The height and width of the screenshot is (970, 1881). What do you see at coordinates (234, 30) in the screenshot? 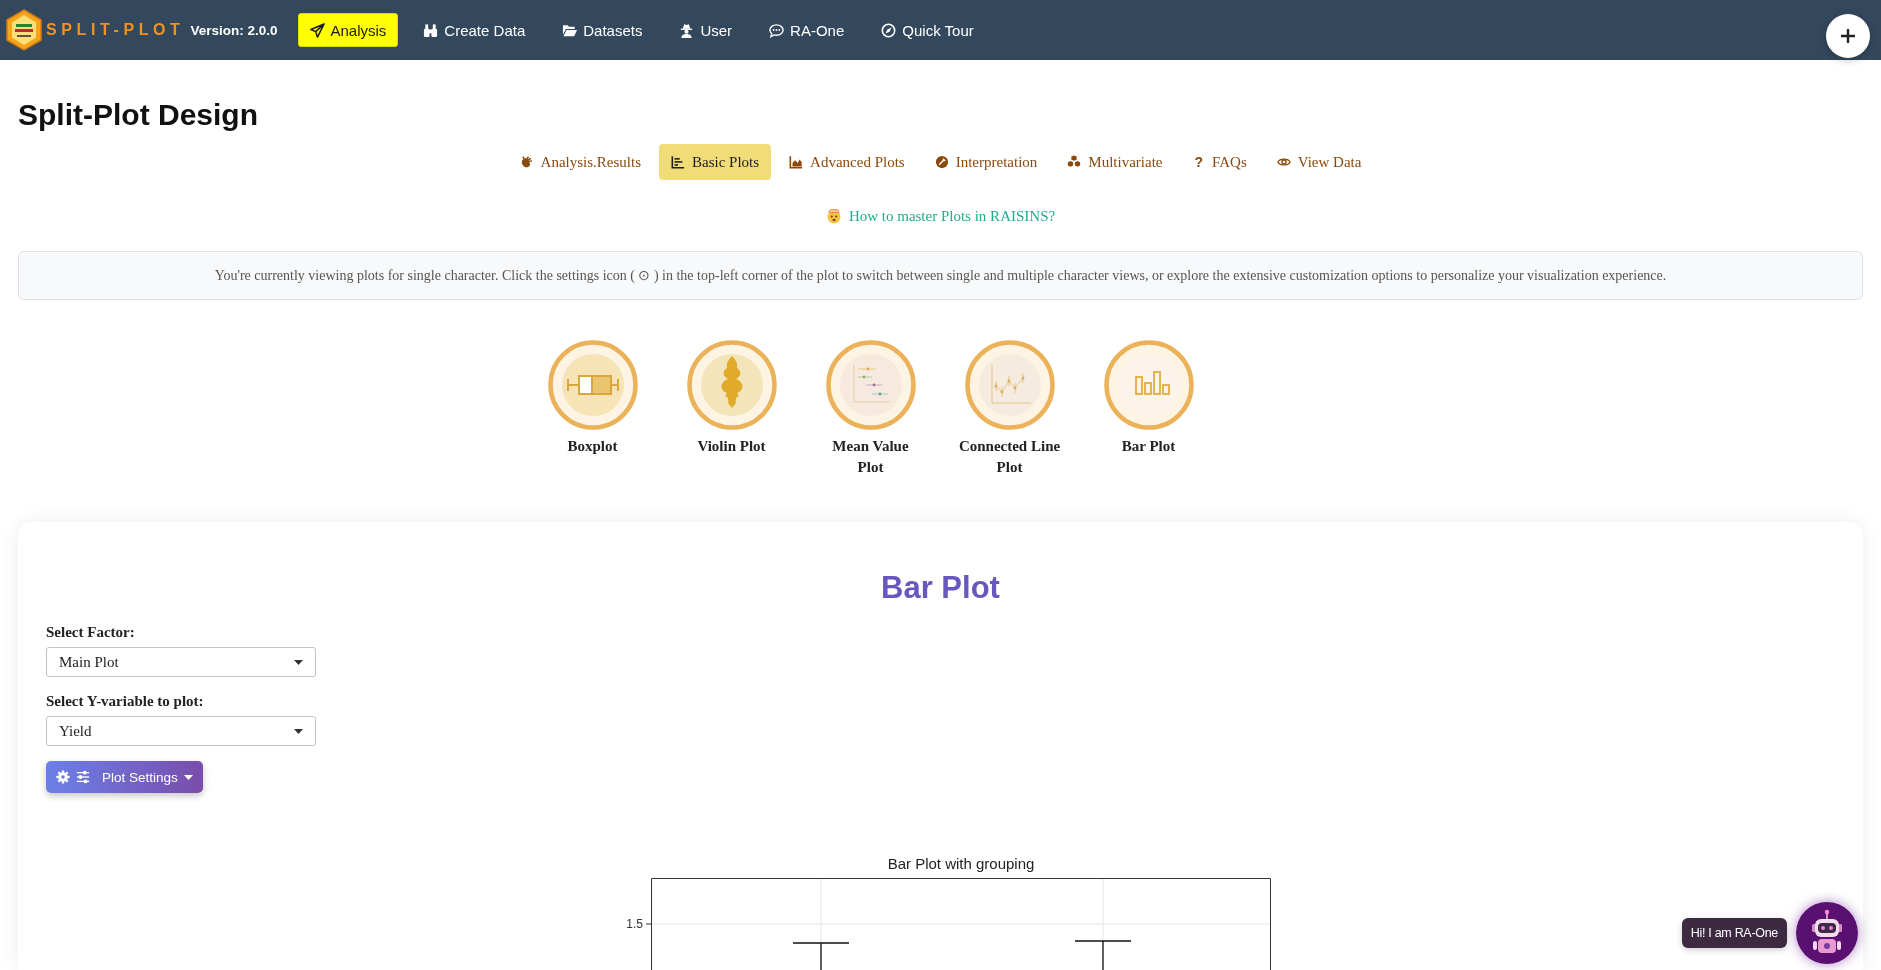
I see `version-label: Version: 2.0.0` at bounding box center [234, 30].